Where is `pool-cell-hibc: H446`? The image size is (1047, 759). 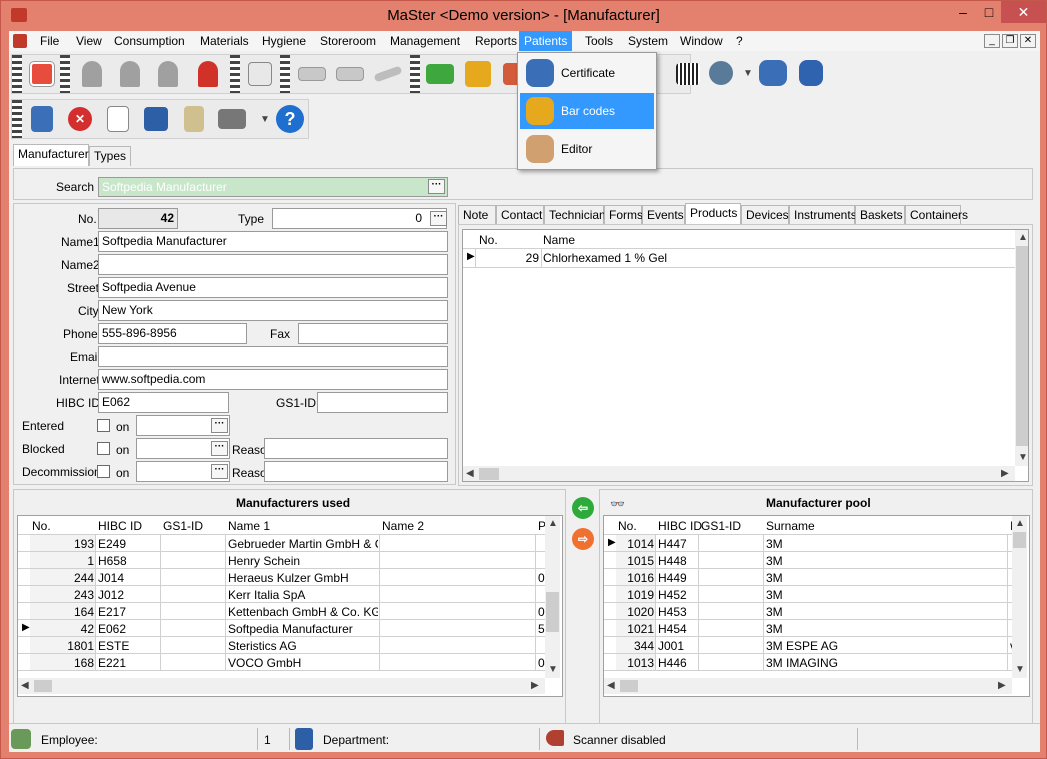
pool-cell-hibc: H446 is located at coordinates (677, 663).